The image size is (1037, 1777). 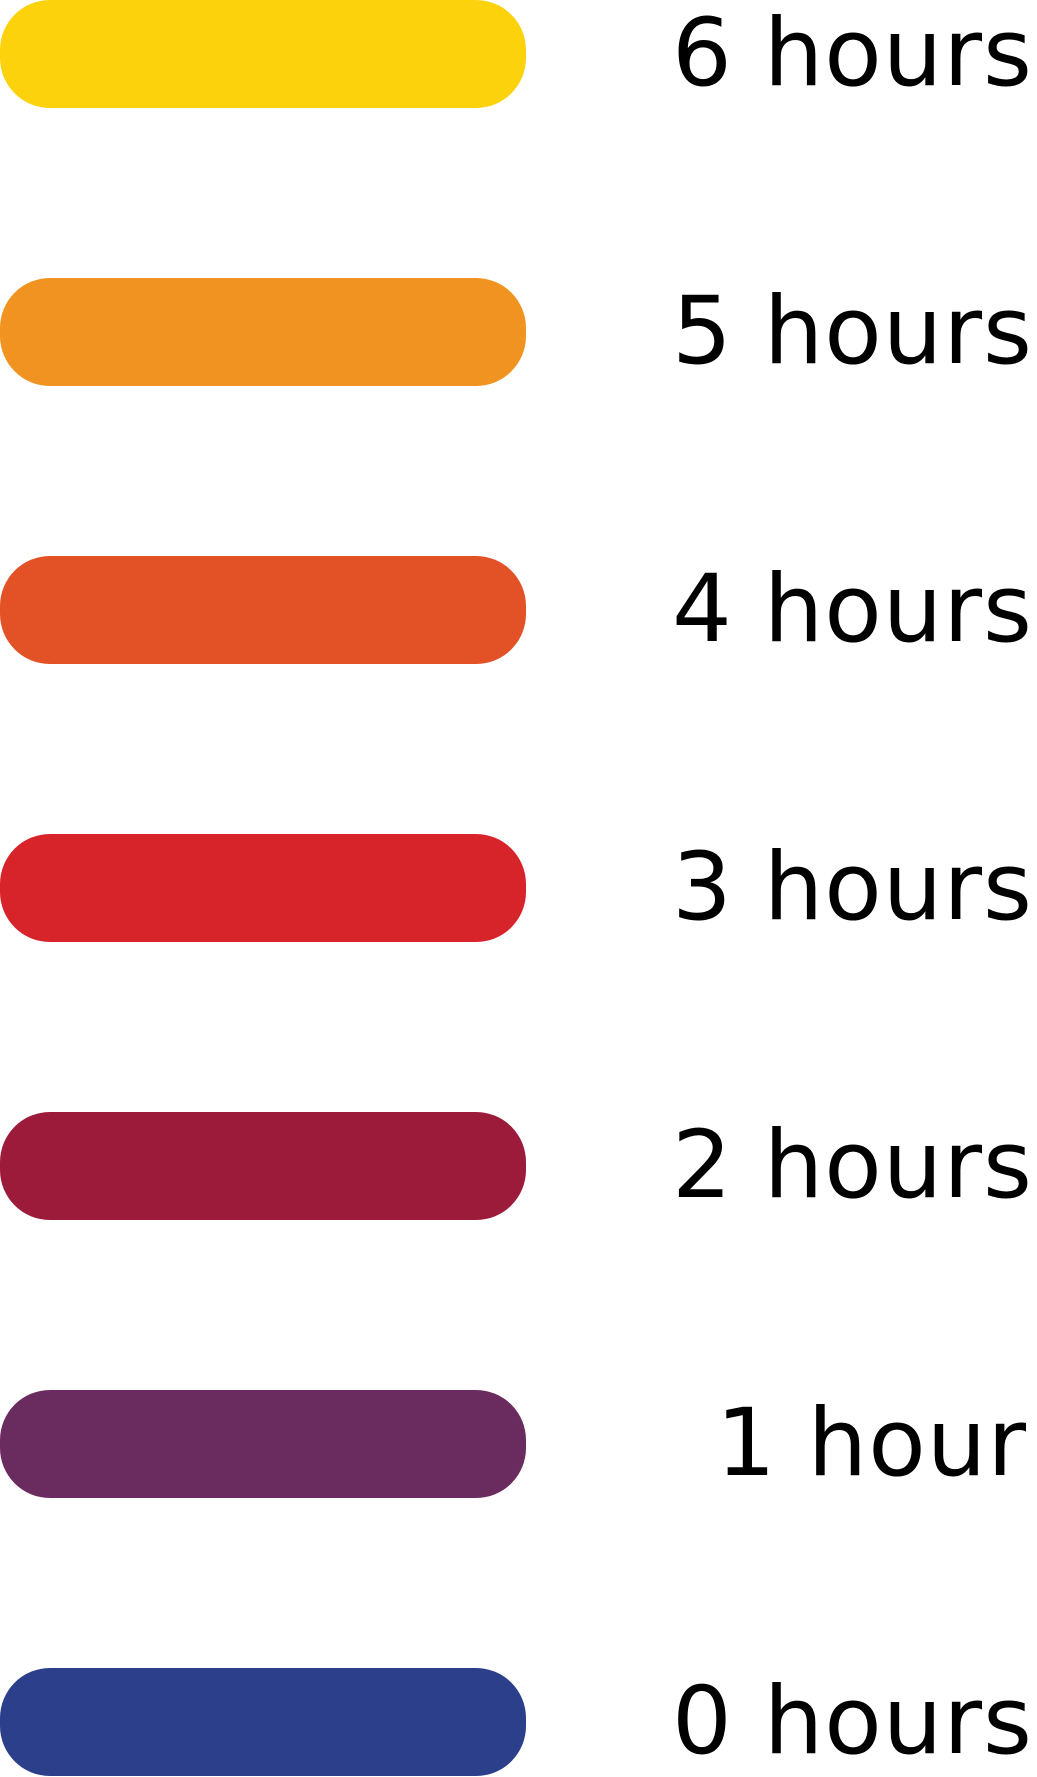 I want to click on legend-item-1-hour: 1 hour, so click(x=518, y=1444).